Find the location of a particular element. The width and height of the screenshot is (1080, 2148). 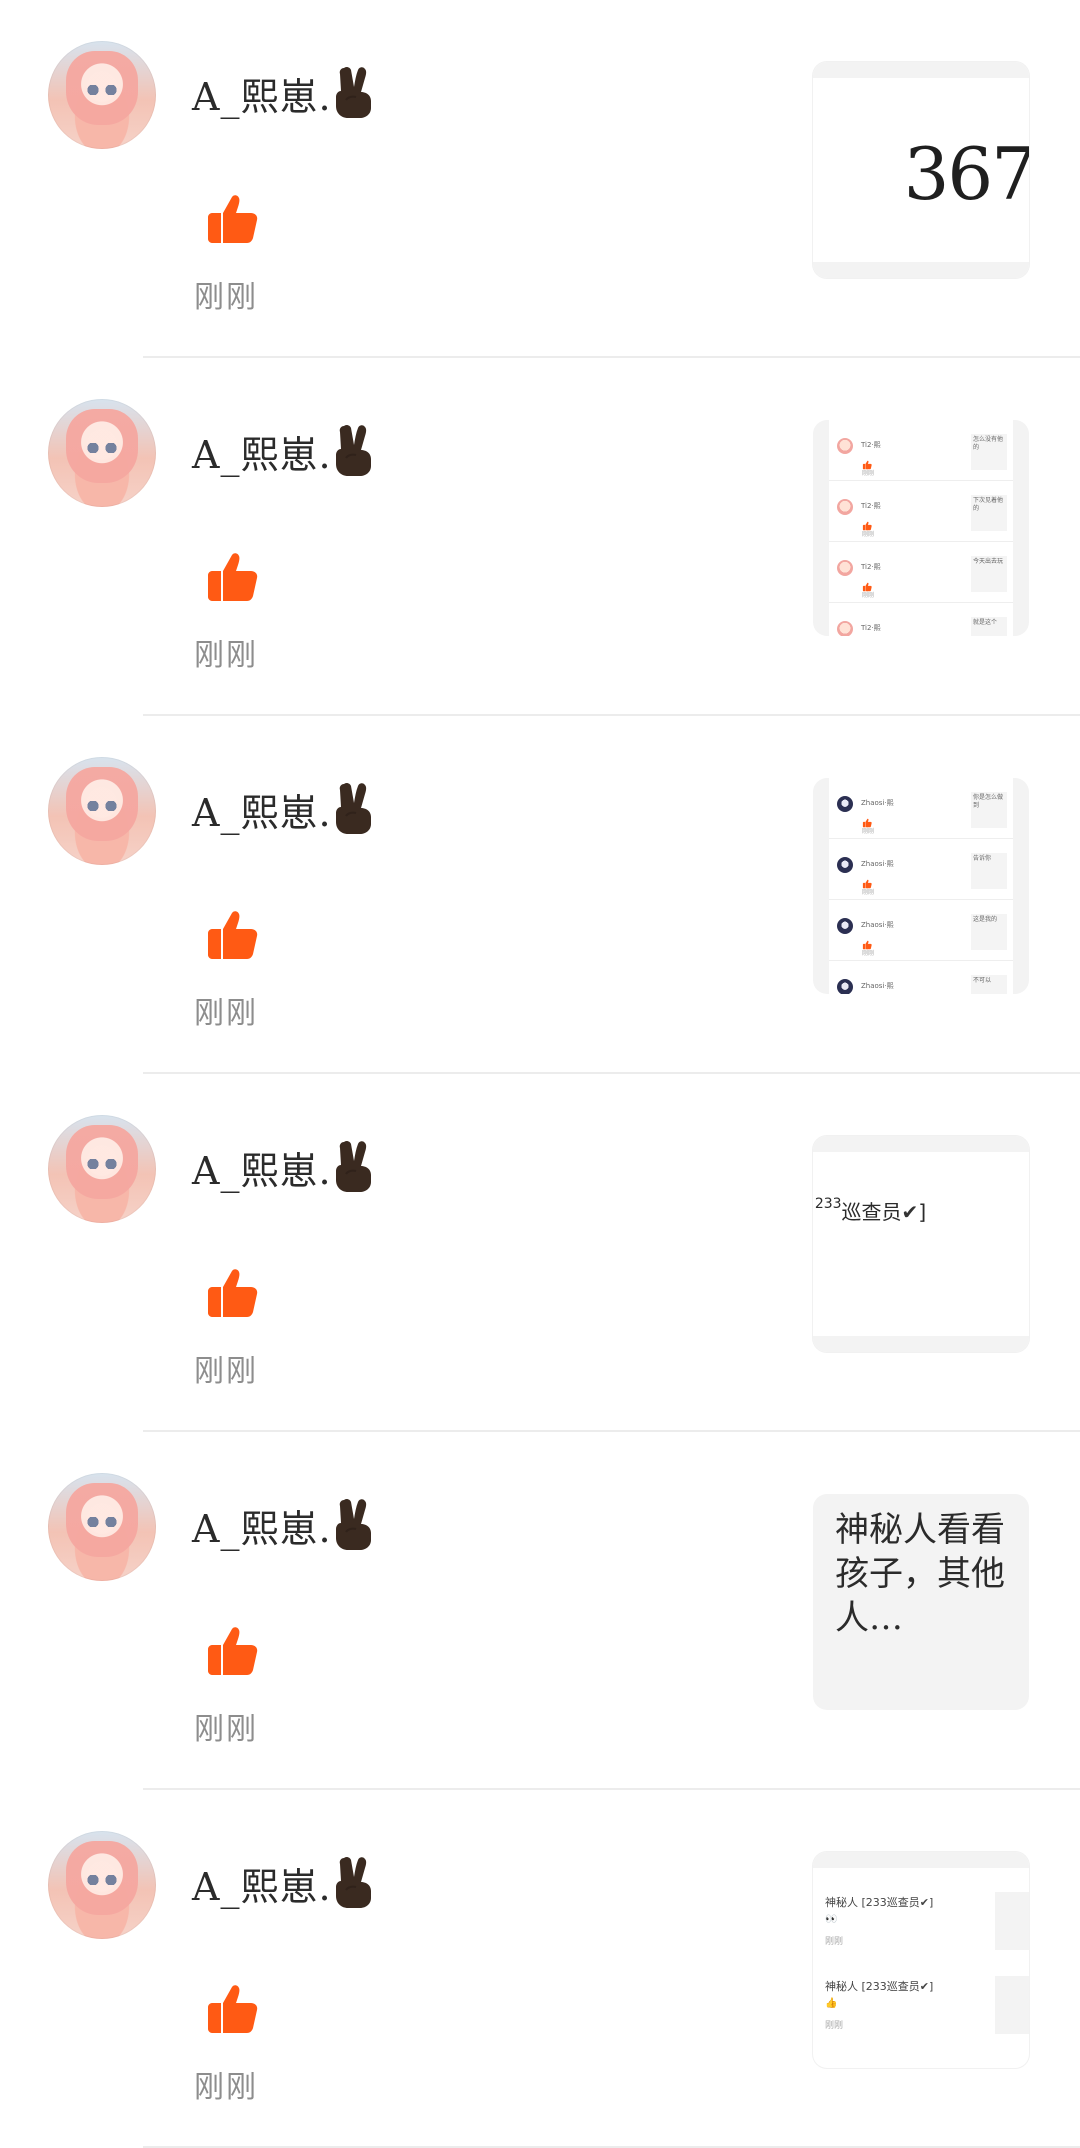

mini-tag-row: 神秘人 [233巡查员✔] 👀 刚刚 is located at coordinates (921, 1925).